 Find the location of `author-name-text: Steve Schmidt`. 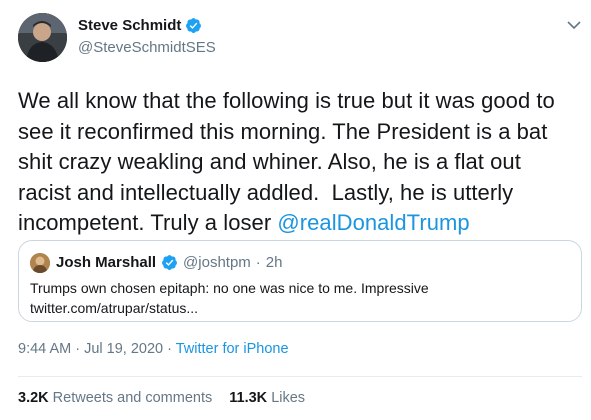

author-name-text: Steve Schmidt is located at coordinates (129, 25).